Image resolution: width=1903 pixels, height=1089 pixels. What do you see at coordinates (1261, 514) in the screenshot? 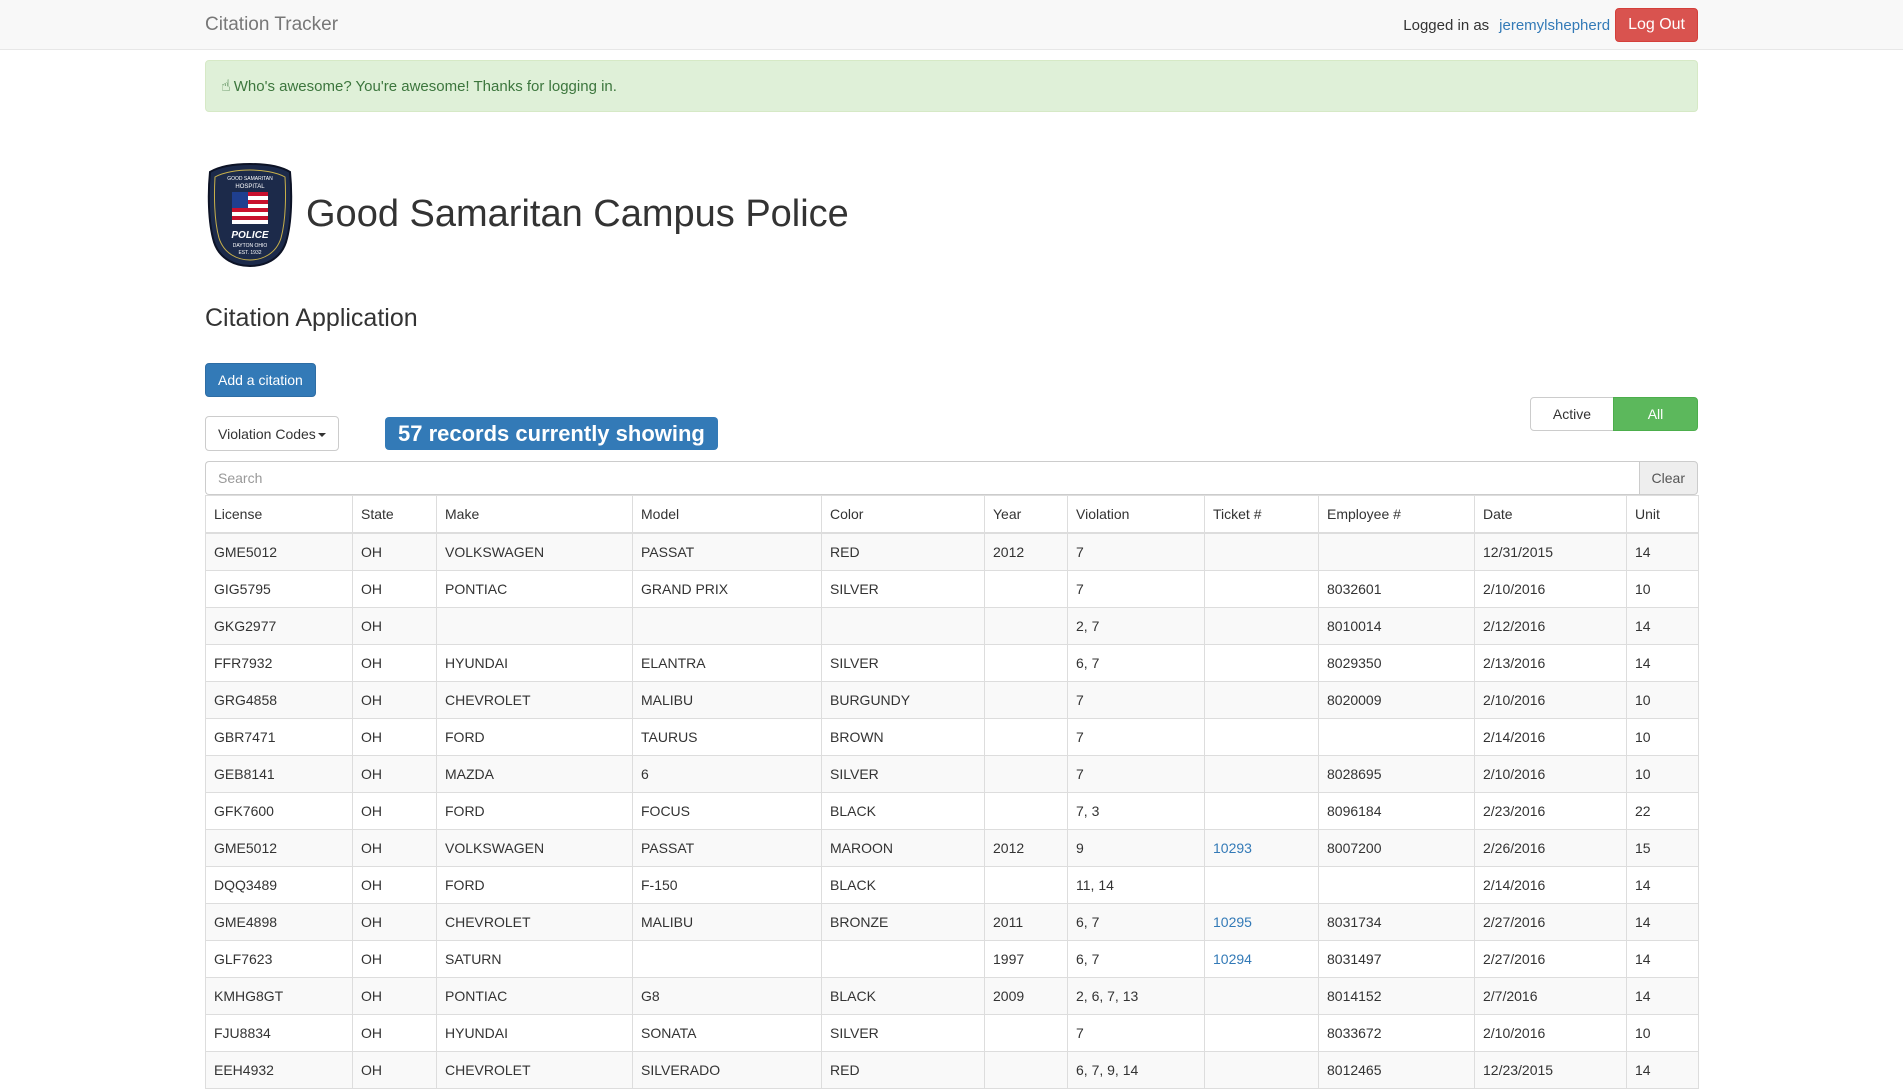
I see `column-header: Ticket #` at bounding box center [1261, 514].